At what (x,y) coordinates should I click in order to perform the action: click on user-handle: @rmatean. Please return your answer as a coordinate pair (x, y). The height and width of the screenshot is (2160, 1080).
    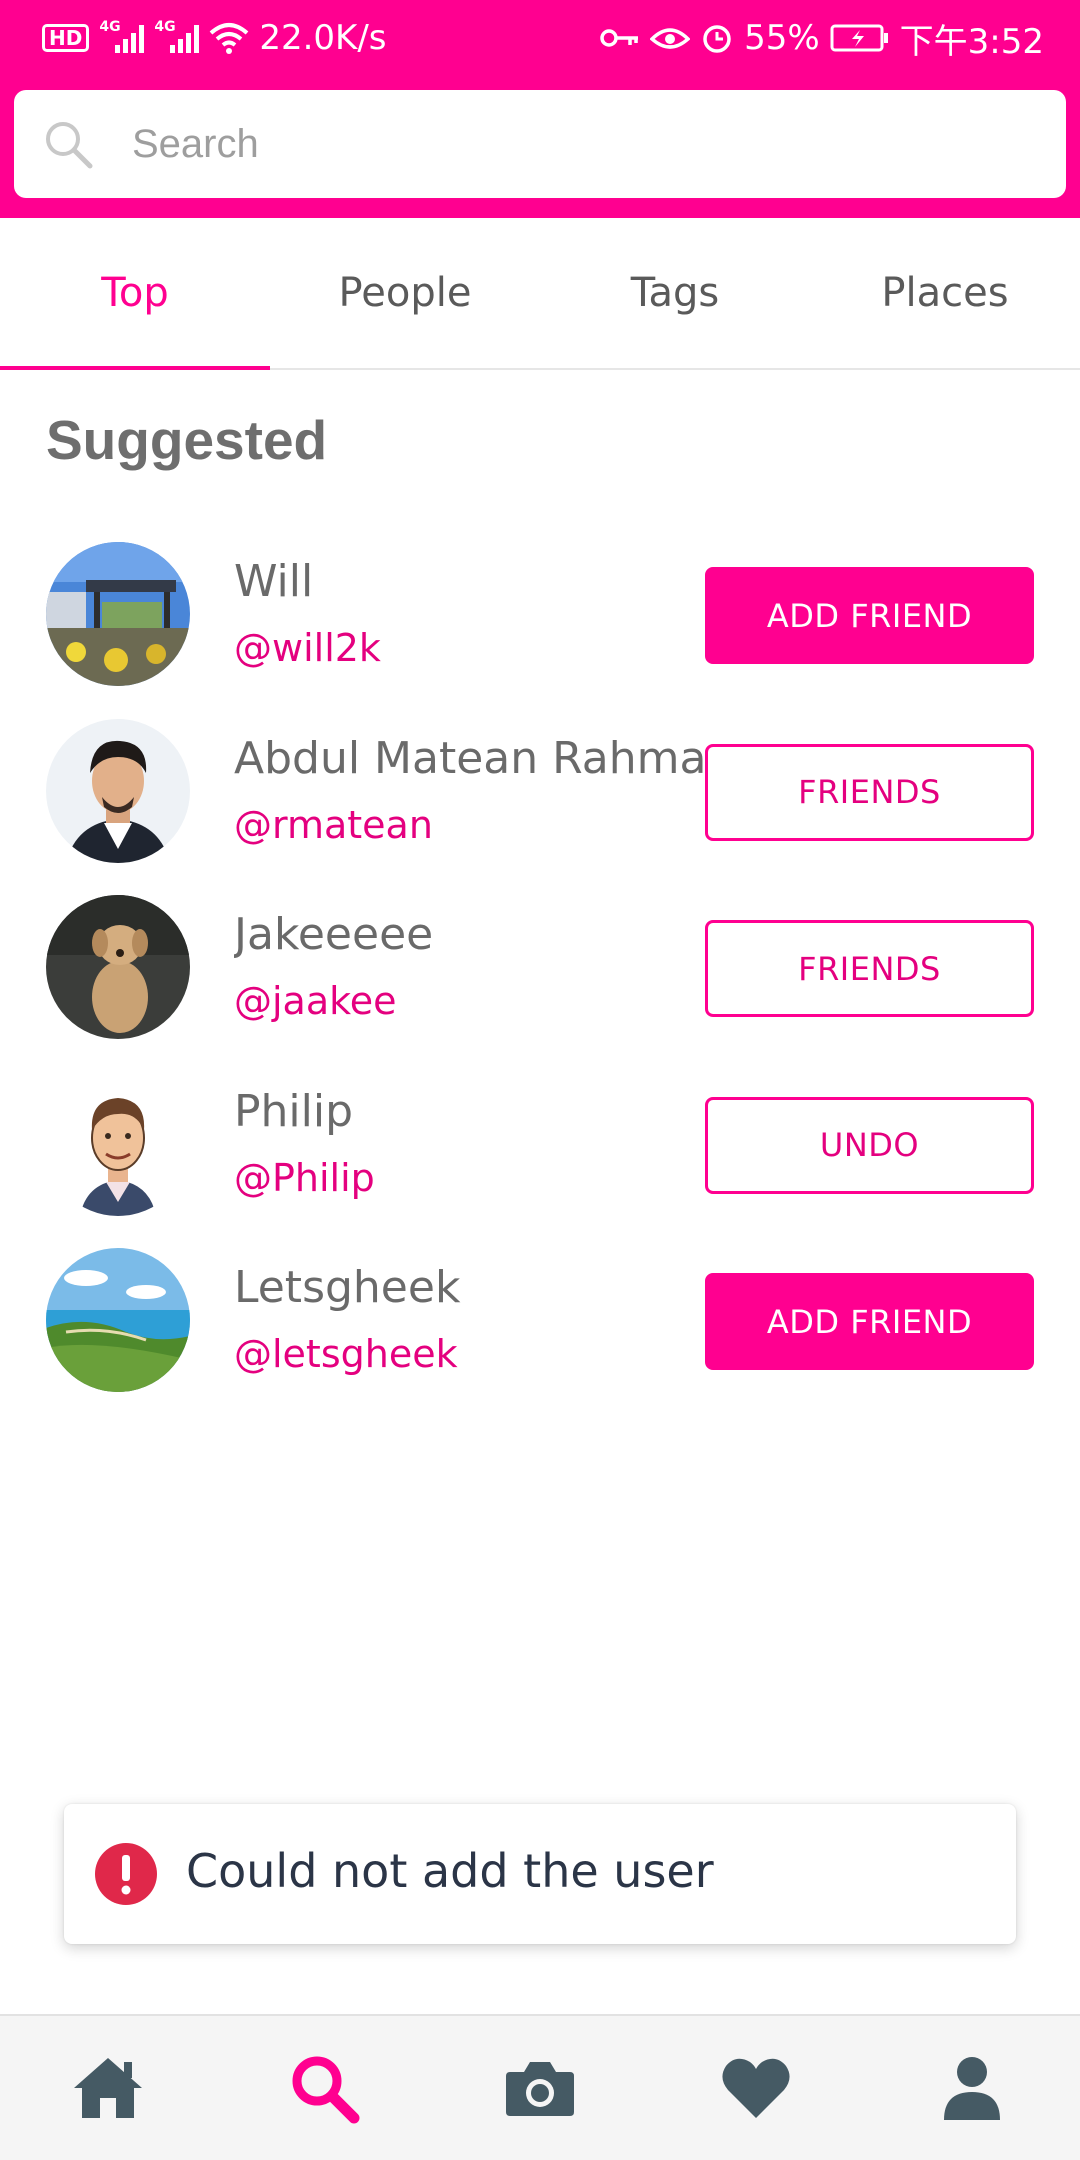
    Looking at the image, I should click on (333, 825).